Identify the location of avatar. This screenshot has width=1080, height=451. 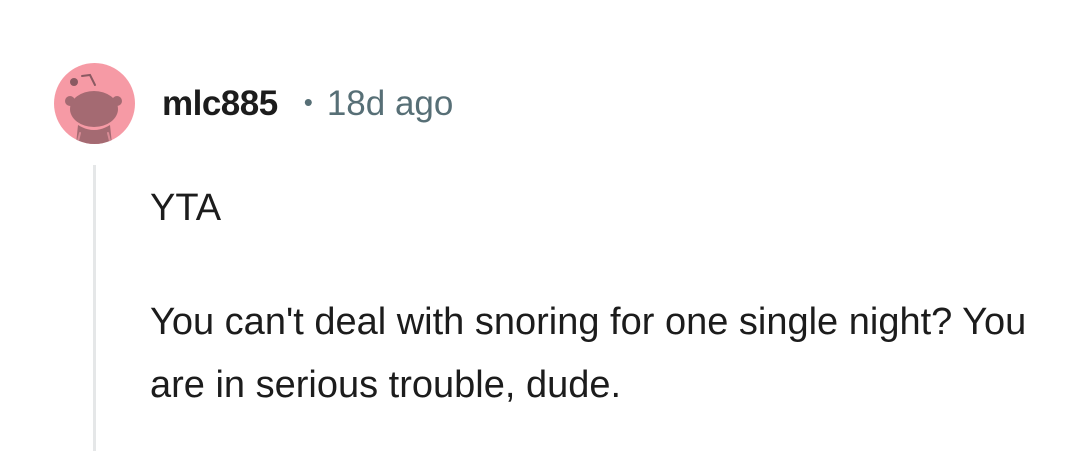
(94, 103).